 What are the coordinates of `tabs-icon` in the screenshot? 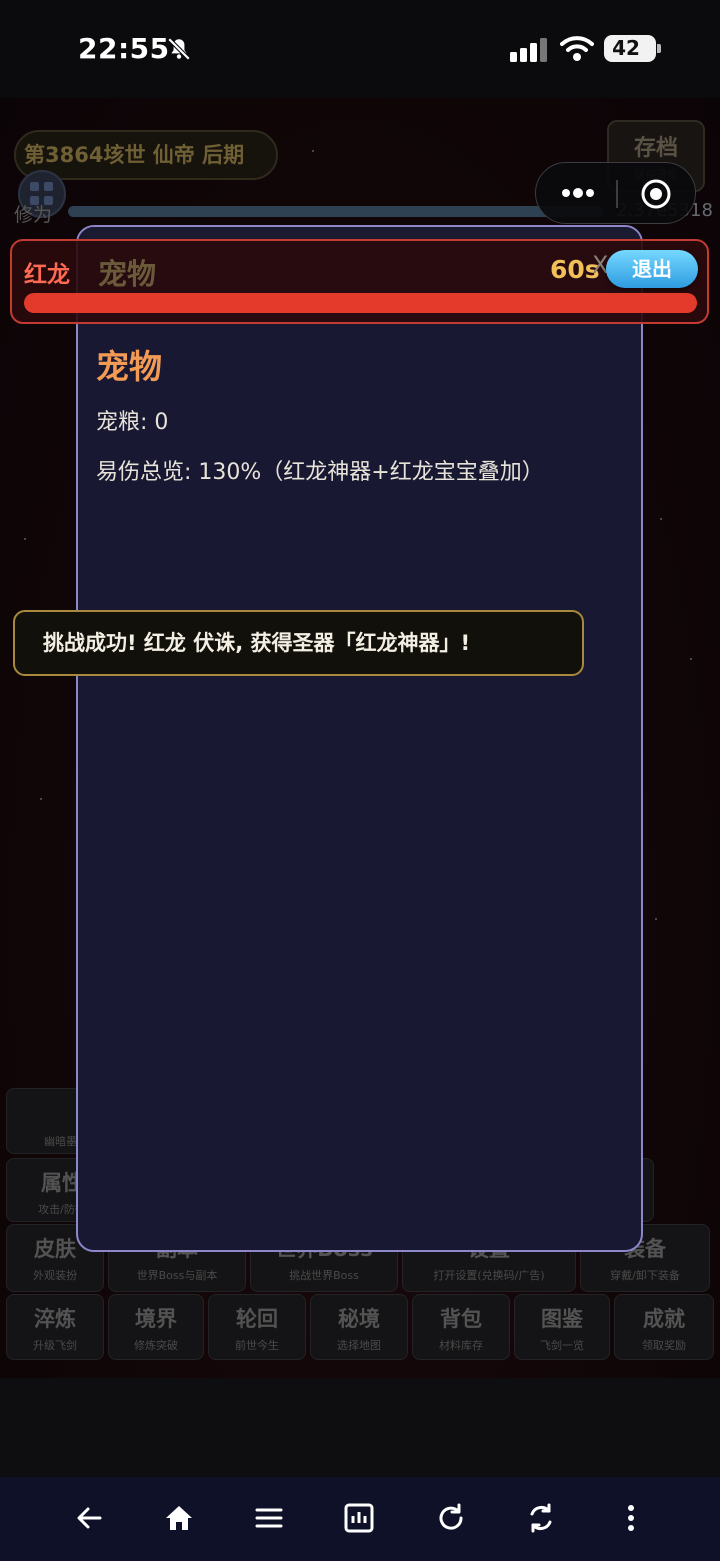 It's located at (359, 1518).